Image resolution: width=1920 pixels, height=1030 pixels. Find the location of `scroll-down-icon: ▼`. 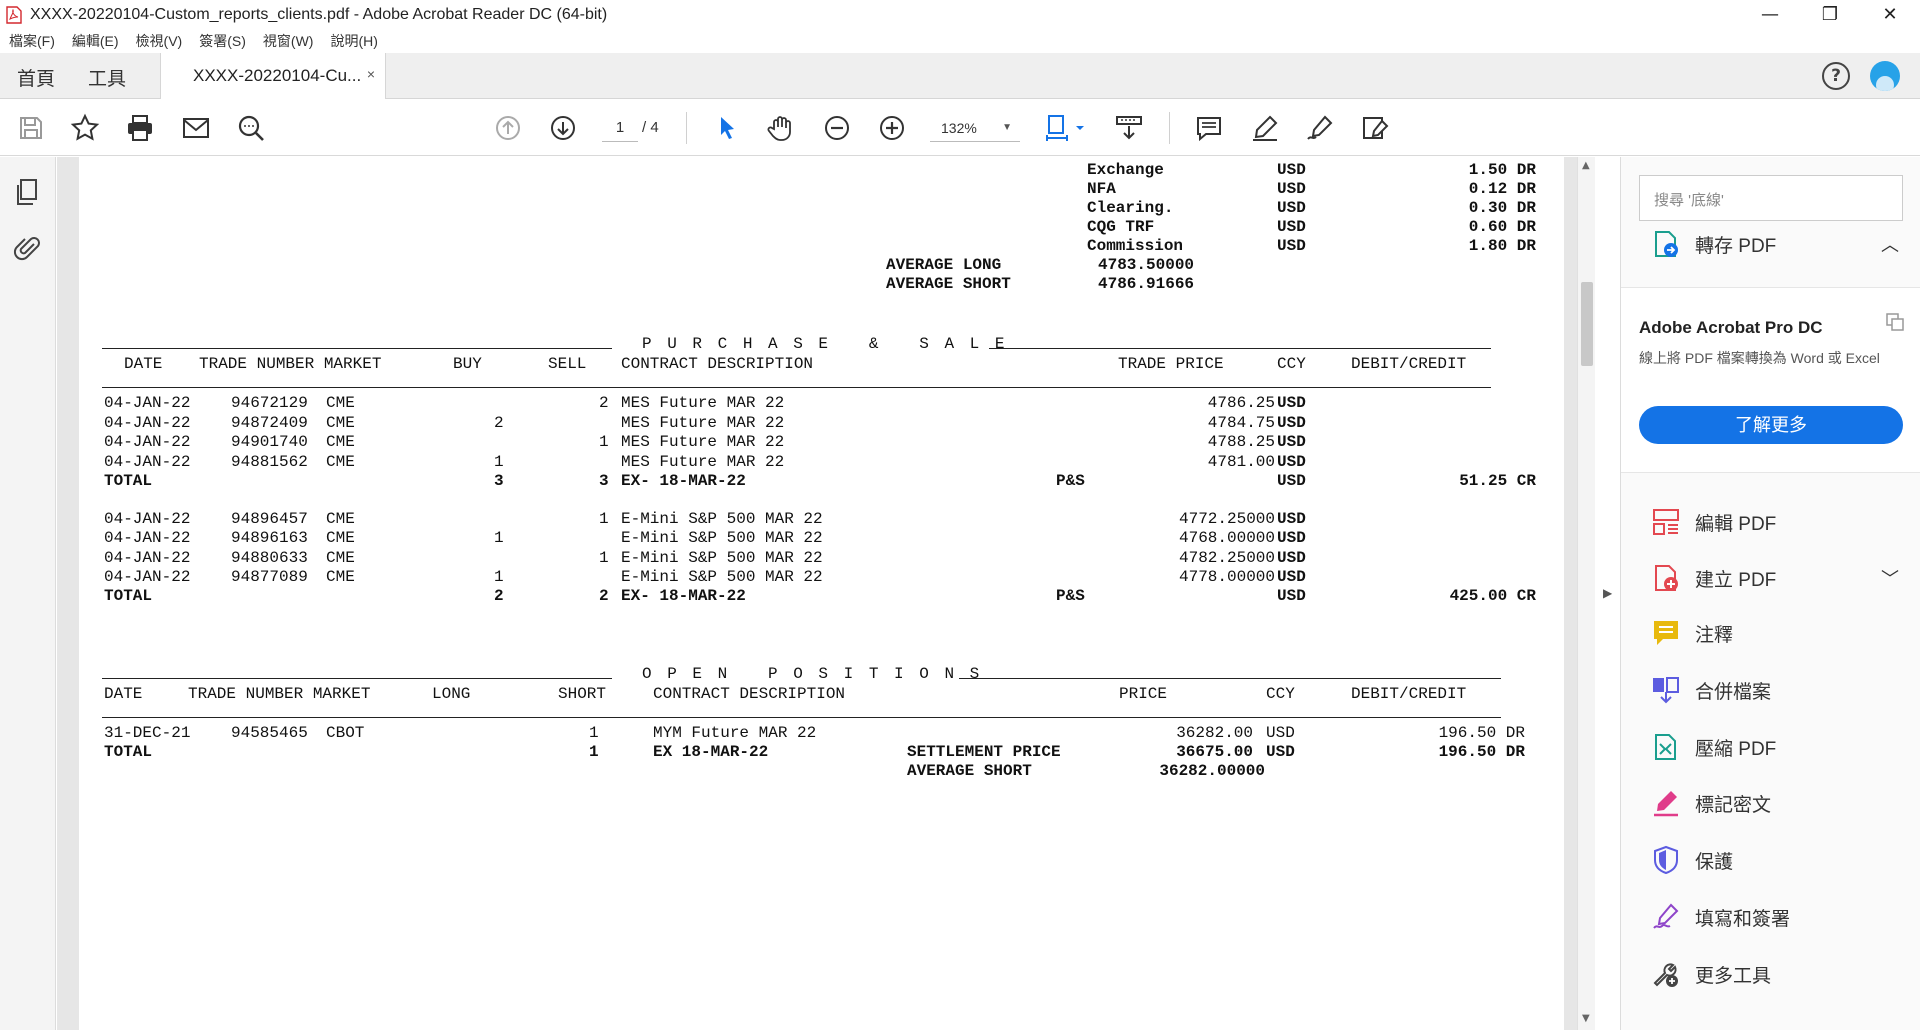

scroll-down-icon: ▼ is located at coordinates (1586, 1018).